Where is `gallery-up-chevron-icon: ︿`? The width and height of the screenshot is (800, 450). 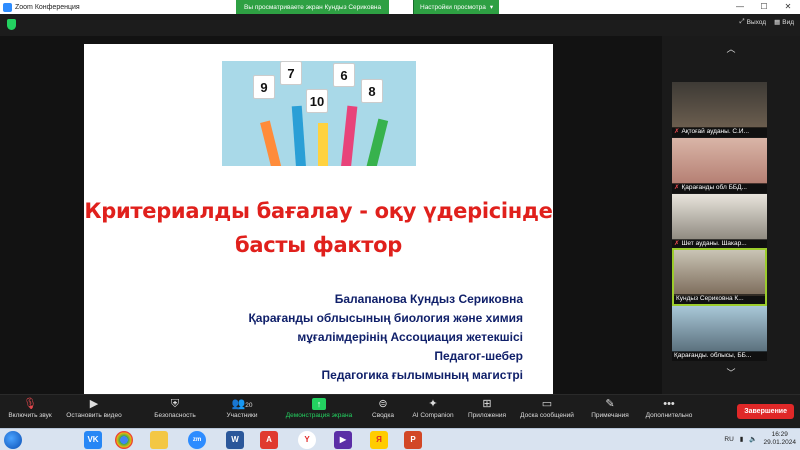 gallery-up-chevron-icon: ︿ is located at coordinates (731, 48).